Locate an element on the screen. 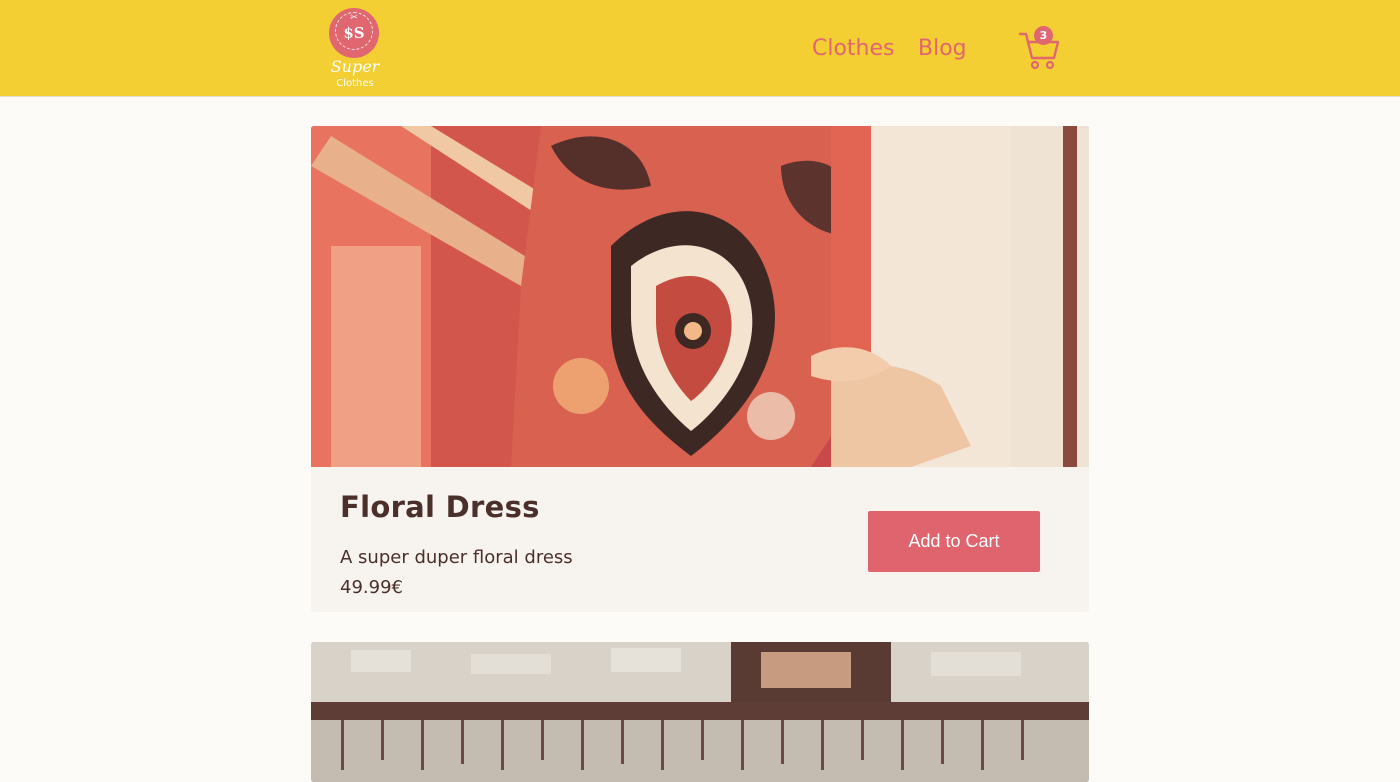  logo-glyph: $S is located at coordinates (354, 33).